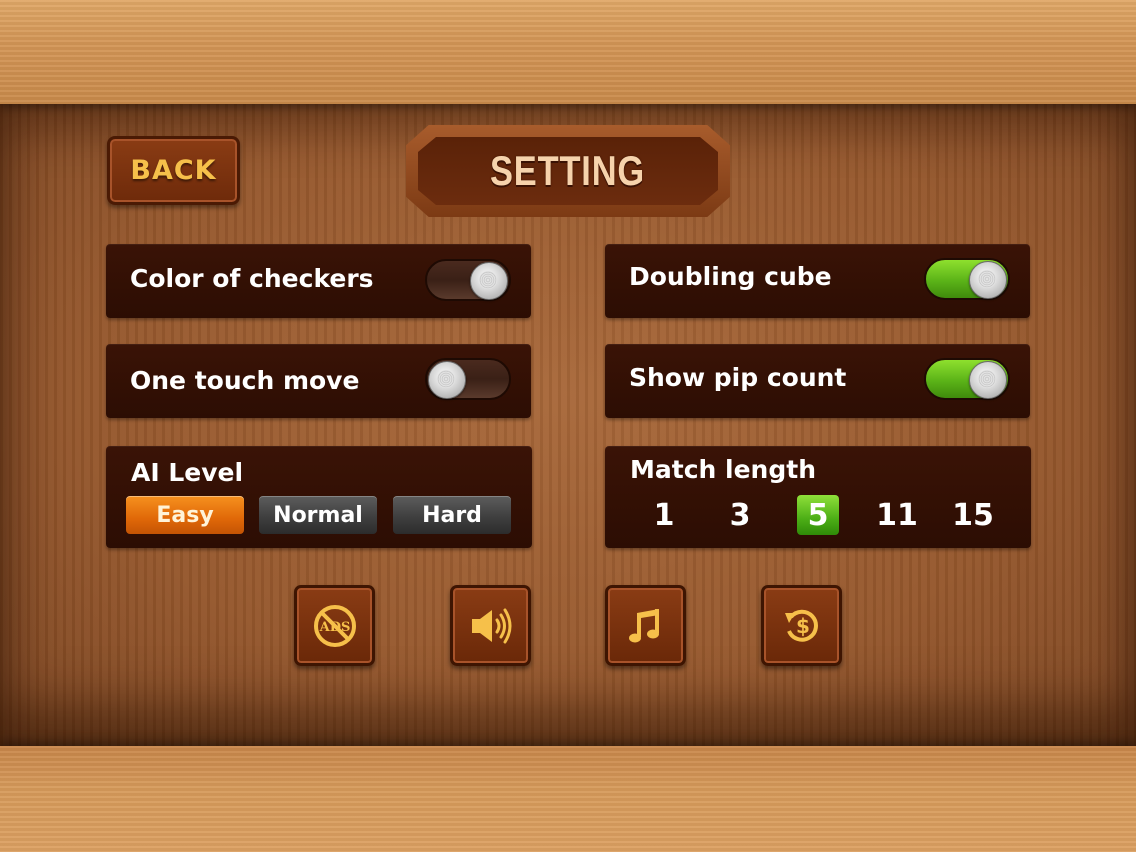  Describe the element at coordinates (187, 472) in the screenshot. I see `ai-level-label: AI Level` at that location.